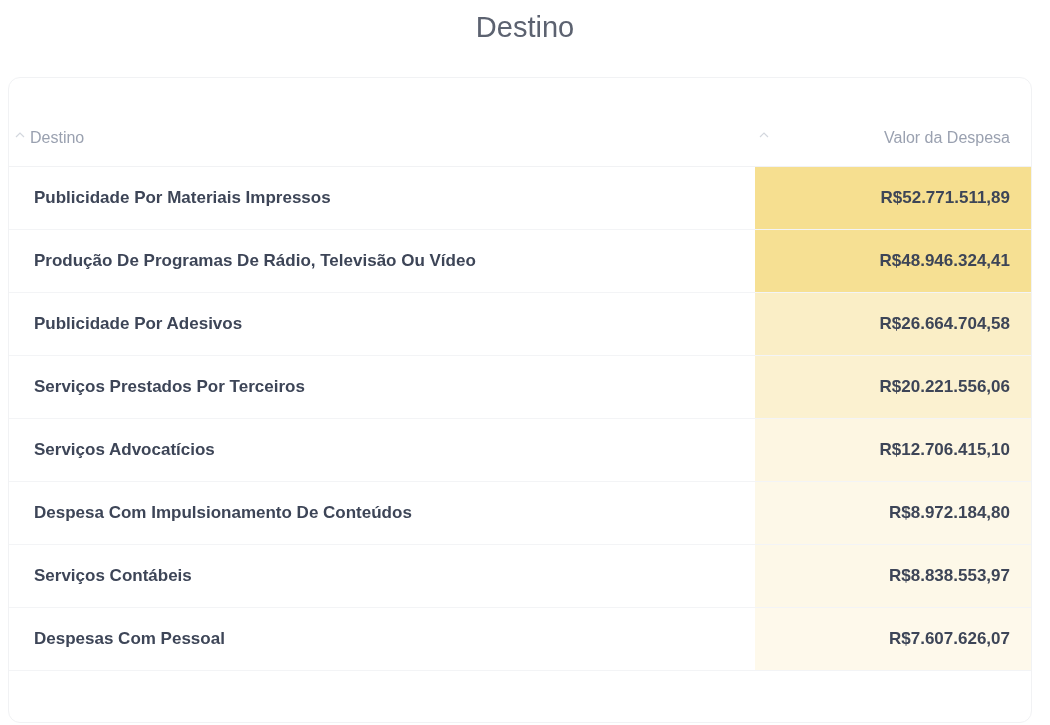  Describe the element at coordinates (892, 639) in the screenshot. I see `value-cell: R$7.607.626,07` at that location.